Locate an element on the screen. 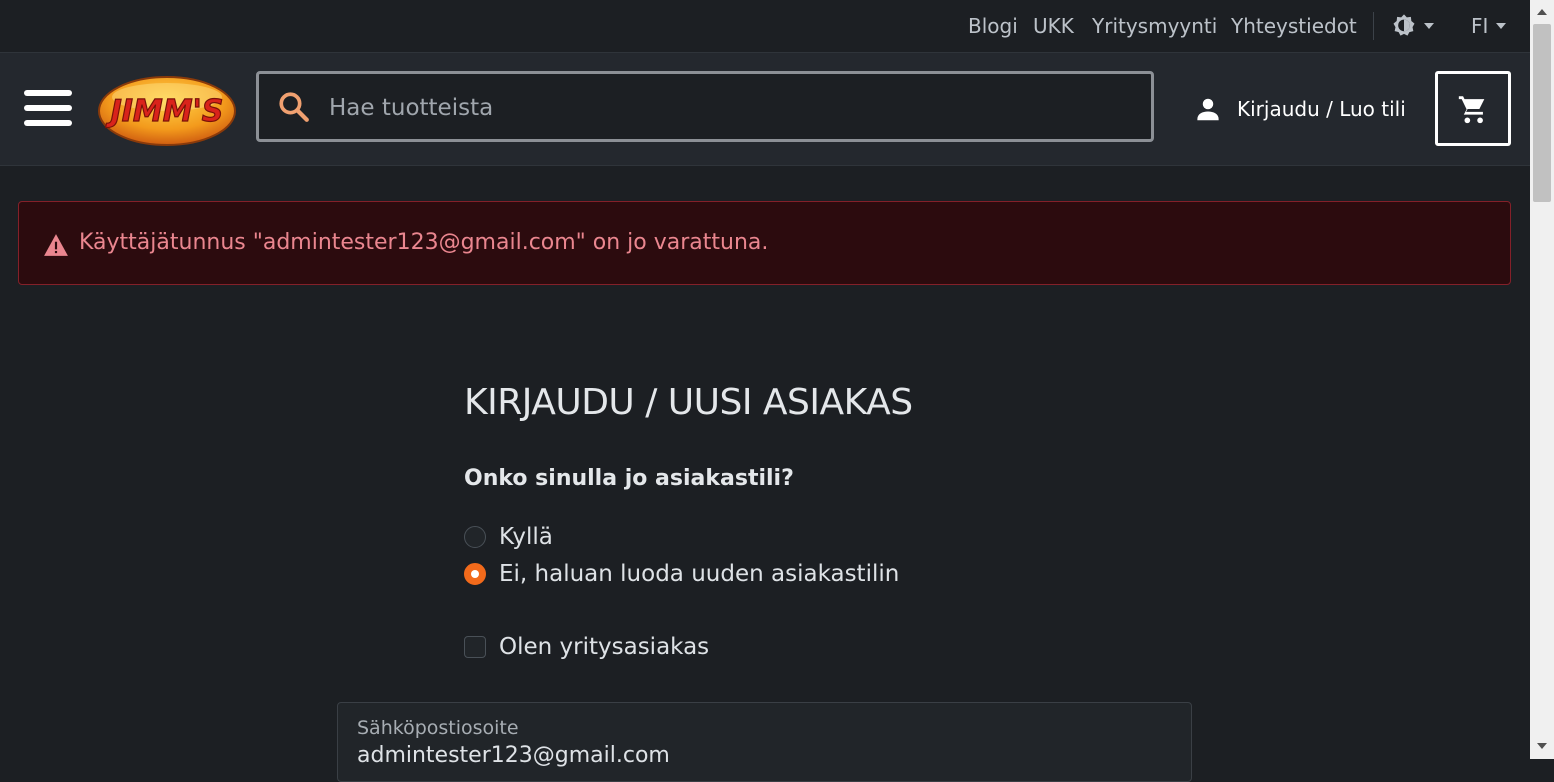  language-label: FI is located at coordinates (1480, 26).